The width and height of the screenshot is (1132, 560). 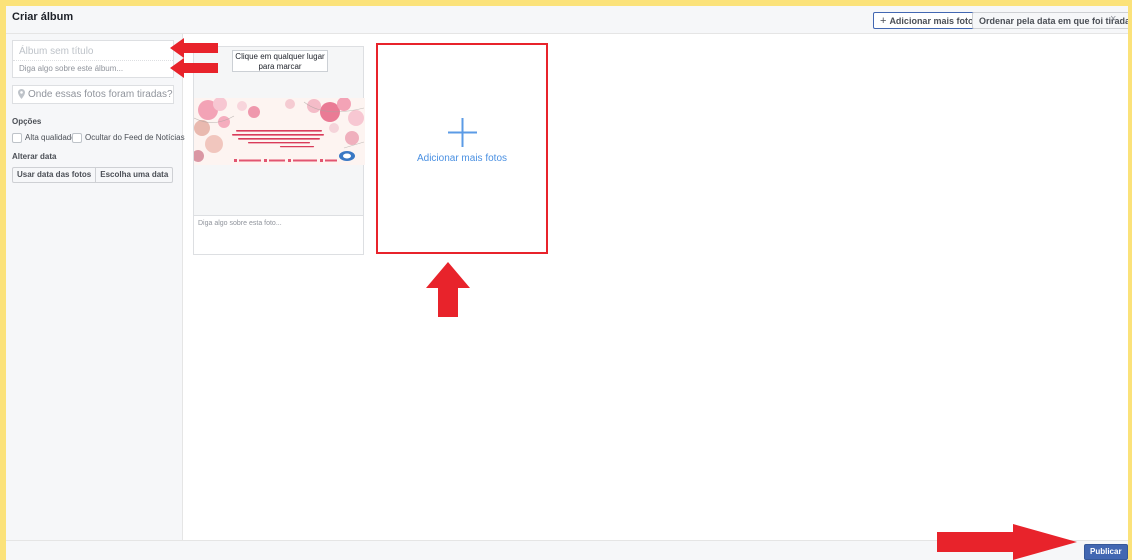 What do you see at coordinates (34, 156) in the screenshot?
I see `change-date-label: Alterar data` at bounding box center [34, 156].